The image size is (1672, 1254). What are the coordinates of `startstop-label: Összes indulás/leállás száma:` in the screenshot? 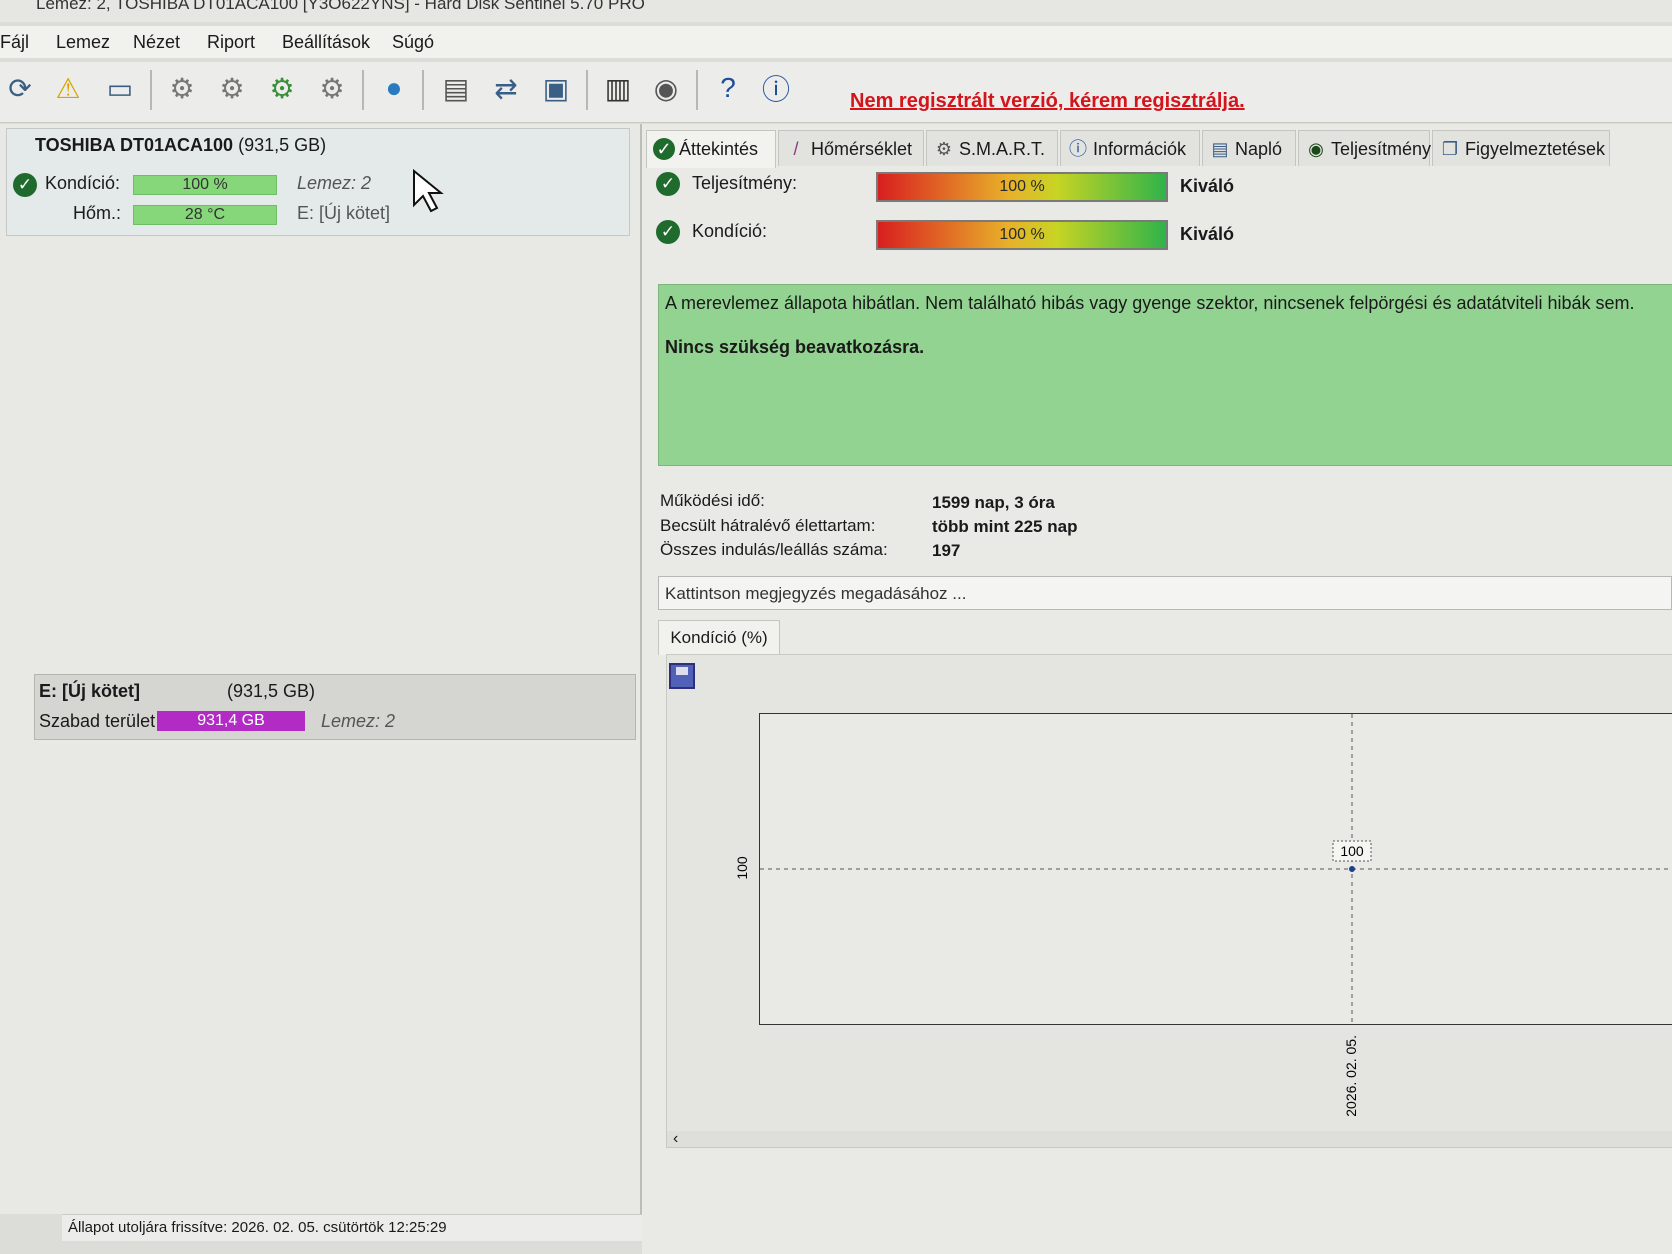 It's located at (774, 549).